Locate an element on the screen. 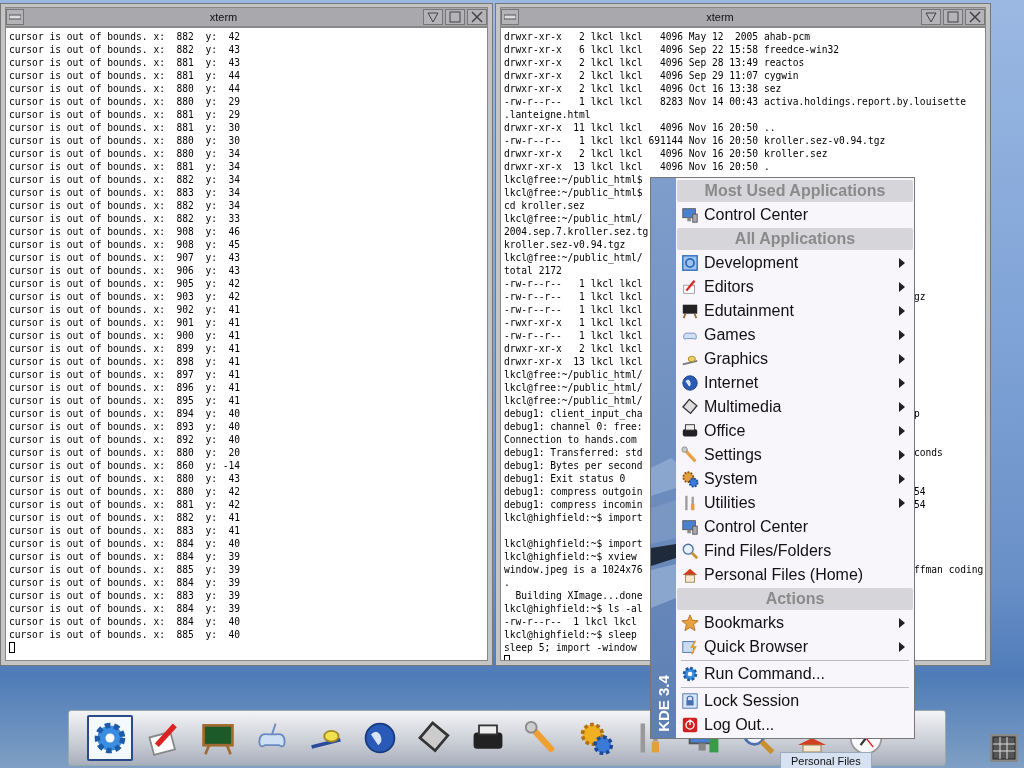 This screenshot has height=768, width=1024. terminal-line: drwxr-xr-x 2 lkcl lkcl 4096 Sep 29 11:07 cygwin is located at coordinates (651, 75).